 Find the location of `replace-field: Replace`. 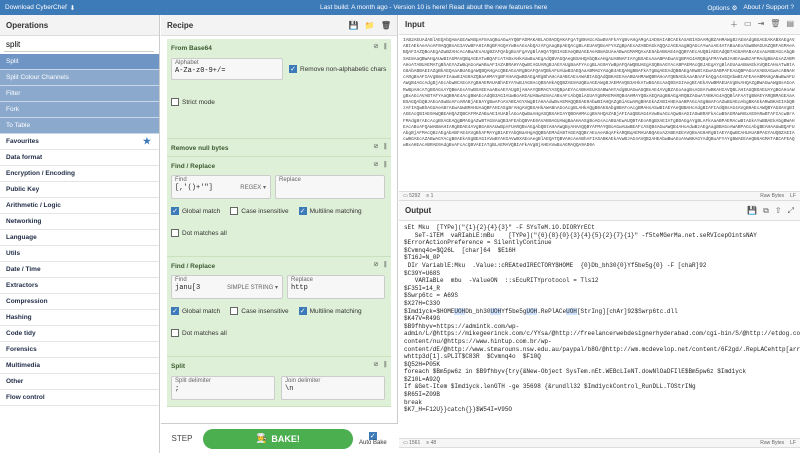

replace-field: Replace is located at coordinates (330, 187).